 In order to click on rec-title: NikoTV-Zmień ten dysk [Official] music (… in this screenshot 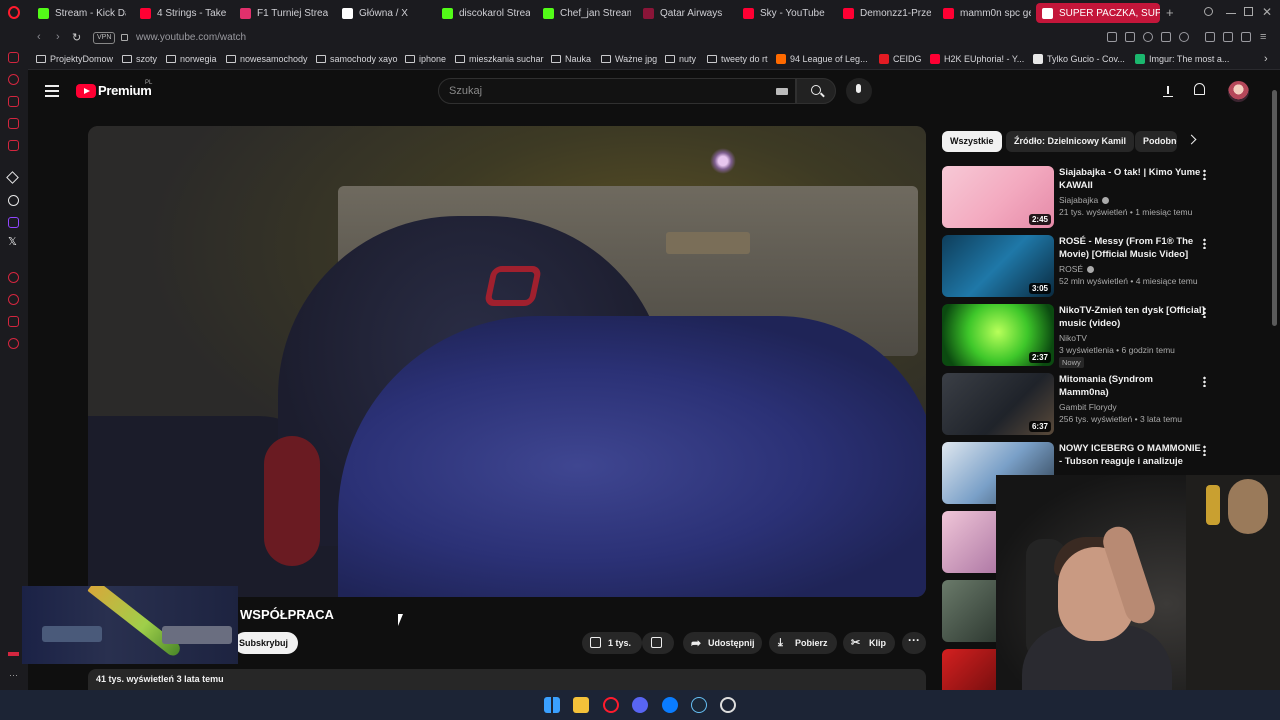, I will do `click(1132, 317)`.